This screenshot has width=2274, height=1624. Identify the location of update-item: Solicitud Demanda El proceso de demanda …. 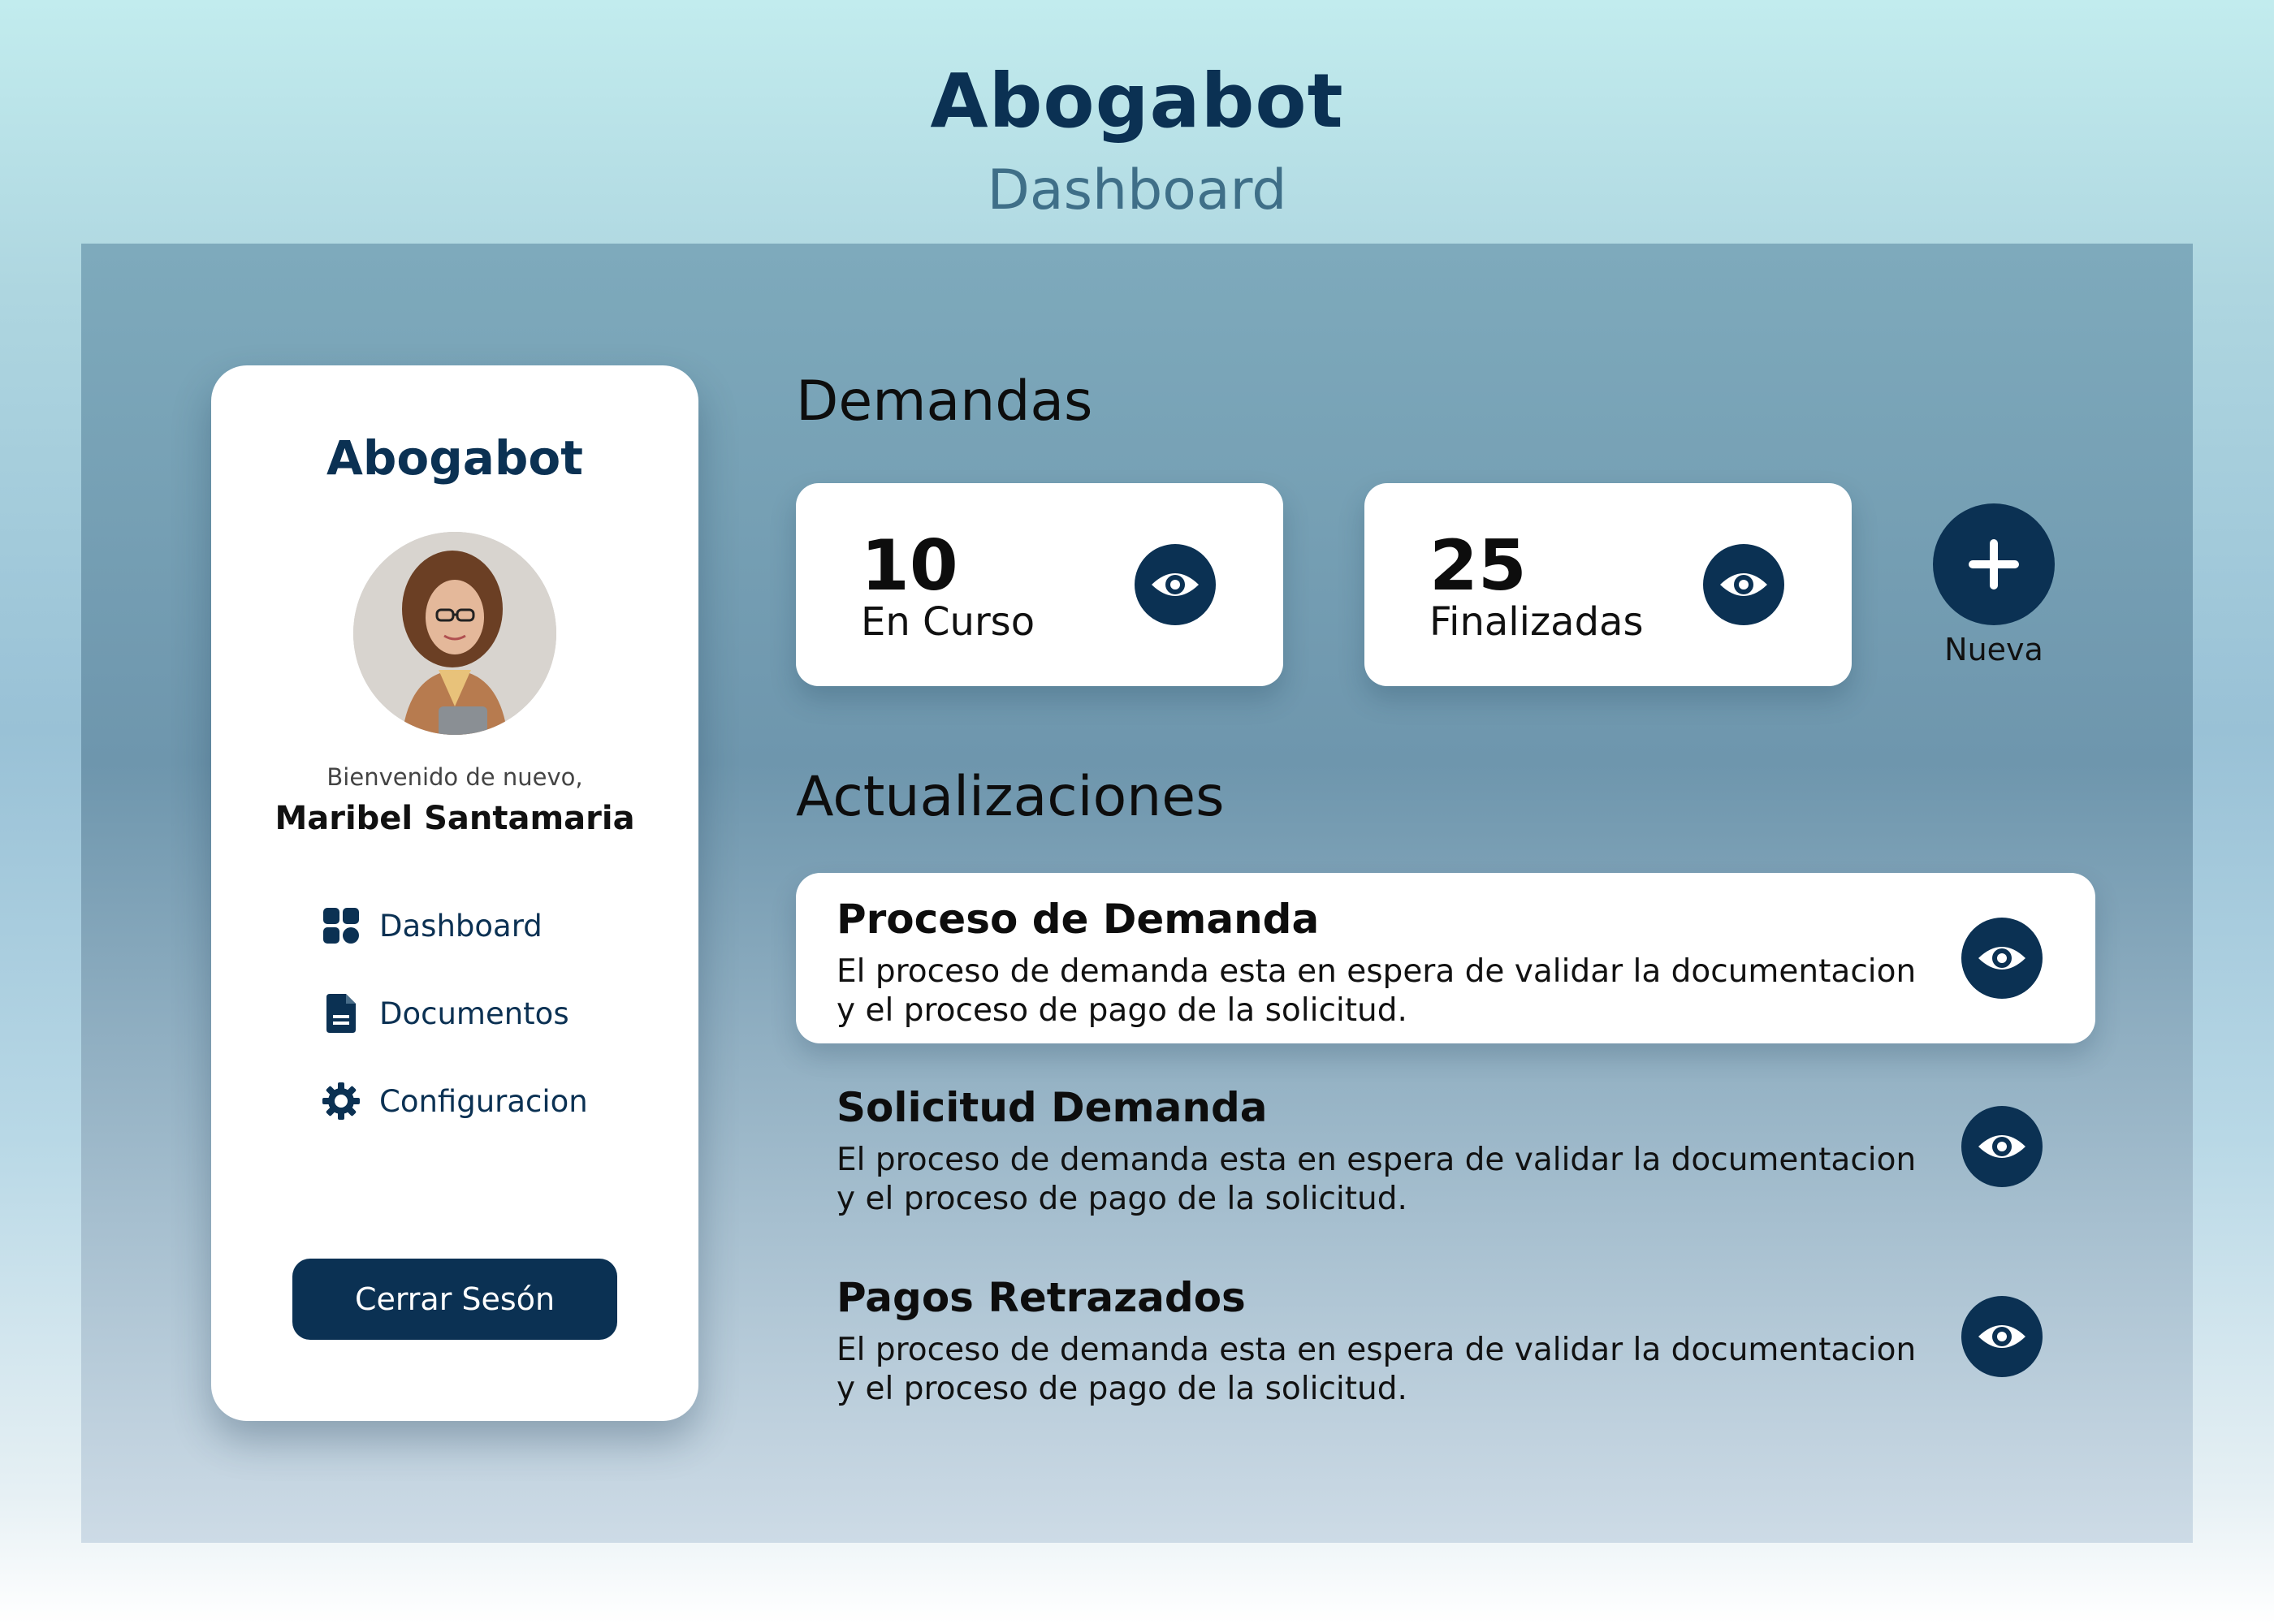
(1446, 1146).